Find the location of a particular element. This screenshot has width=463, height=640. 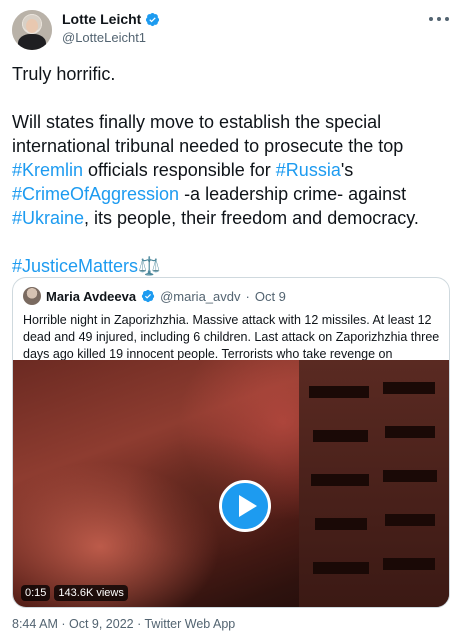

hashtag-russia: #Russia is located at coordinates (308, 170).